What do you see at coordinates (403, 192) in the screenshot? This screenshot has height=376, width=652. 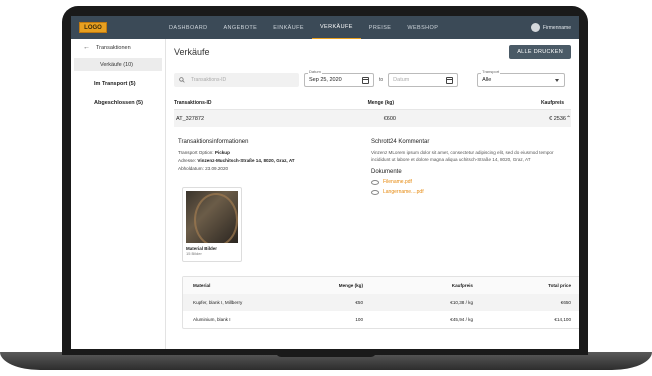 I see `document-name: Langername....pdf` at bounding box center [403, 192].